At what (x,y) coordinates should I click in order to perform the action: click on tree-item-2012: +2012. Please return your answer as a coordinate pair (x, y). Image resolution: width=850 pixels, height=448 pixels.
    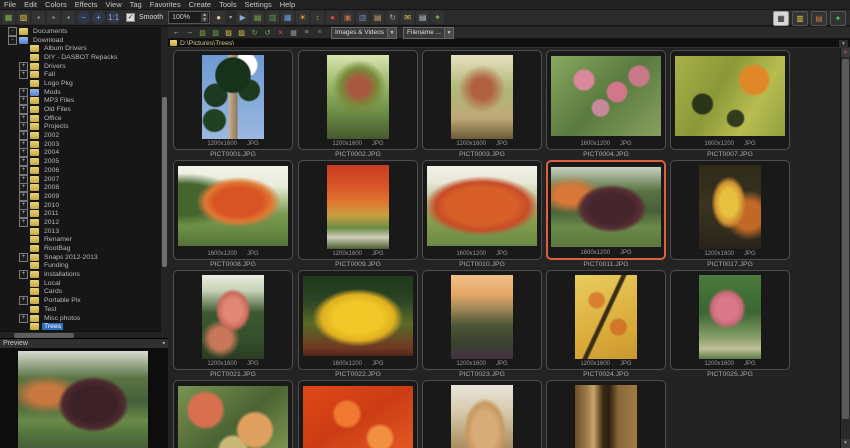
    Looking at the image, I should click on (84, 222).